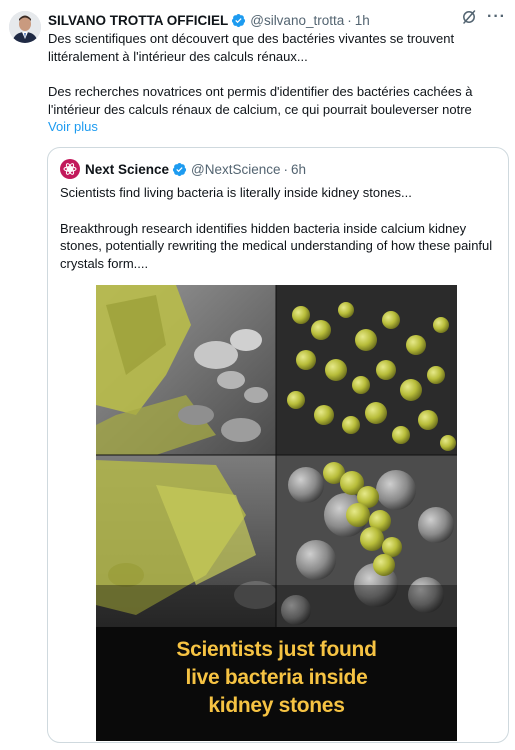 This screenshot has height=750, width=515. What do you see at coordinates (236, 169) in the screenshot?
I see `quoted-author-handle: @NextScience` at bounding box center [236, 169].